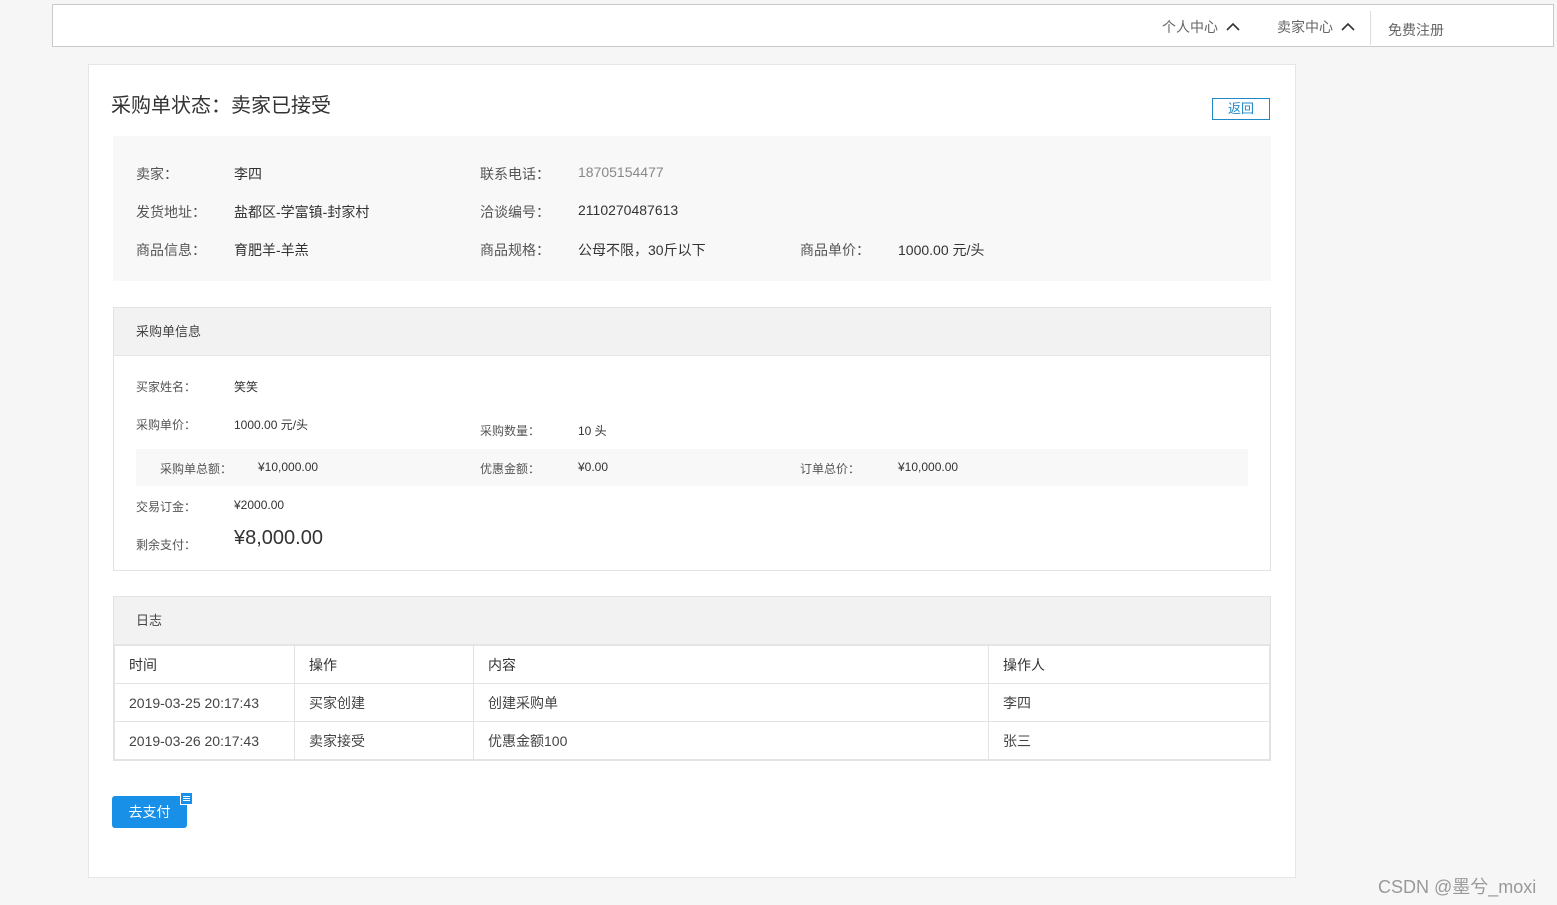  What do you see at coordinates (510, 469) in the screenshot?
I see `discount-label: 优惠金额：` at bounding box center [510, 469].